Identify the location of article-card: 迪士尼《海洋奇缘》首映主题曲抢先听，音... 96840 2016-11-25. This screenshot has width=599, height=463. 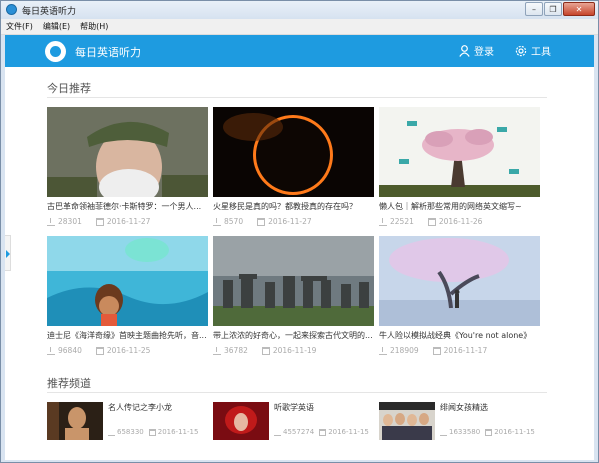
(127, 295).